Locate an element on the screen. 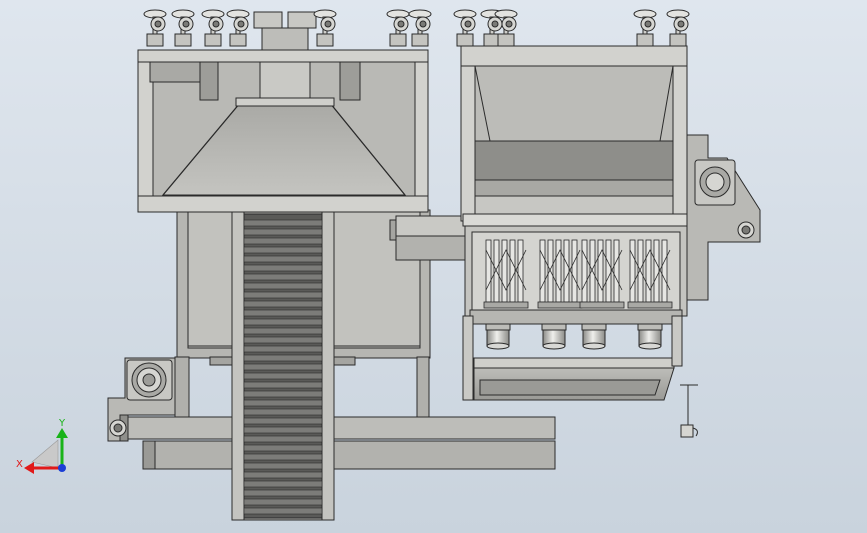 The image size is (867, 533). base-beam is located at coordinates (341, 443).